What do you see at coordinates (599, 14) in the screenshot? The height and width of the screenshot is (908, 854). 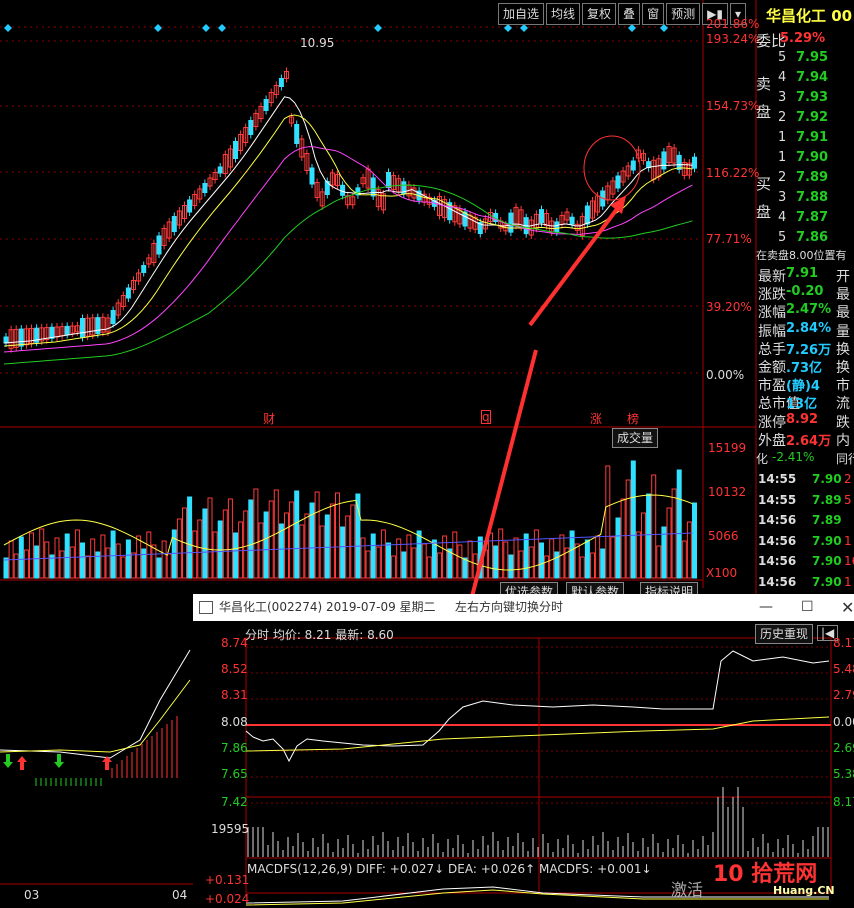 I see `adjust-button: 复权` at bounding box center [599, 14].